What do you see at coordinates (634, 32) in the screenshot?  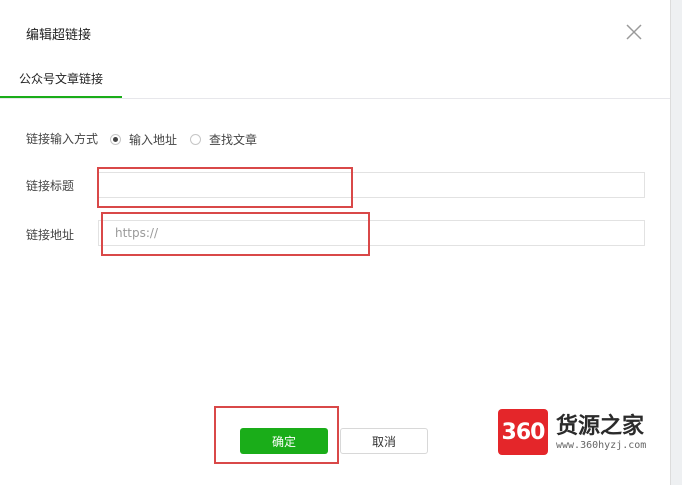 I see `close-icon` at bounding box center [634, 32].